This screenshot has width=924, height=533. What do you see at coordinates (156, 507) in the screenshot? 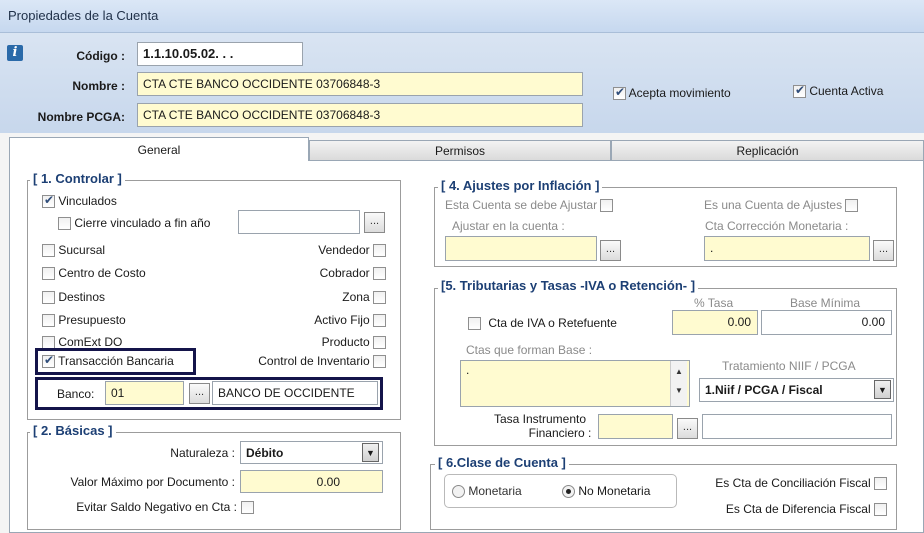
I see `evitar-saldo-label: Evitar Saldo Negativo en Cta :` at bounding box center [156, 507].